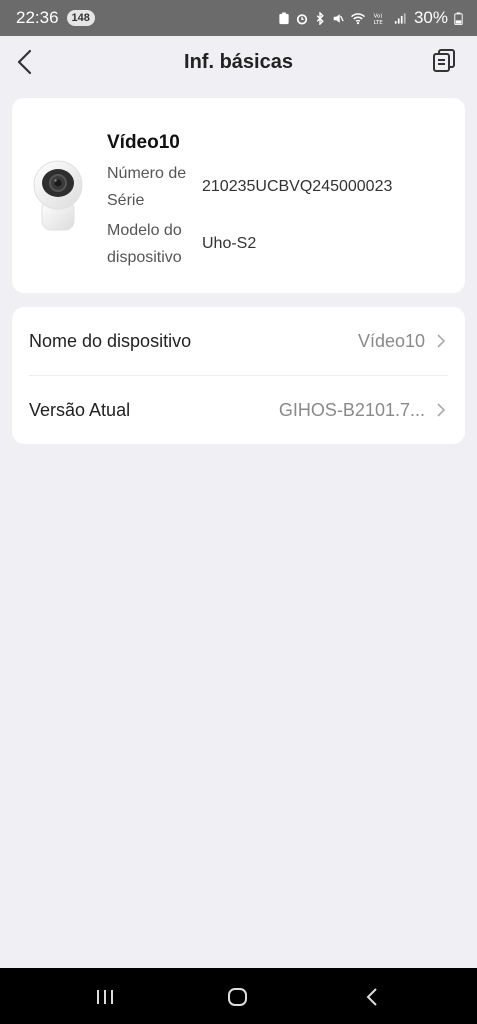 The height and width of the screenshot is (1024, 477). What do you see at coordinates (110, 340) in the screenshot?
I see `device-name-row-label: Nome do dispositivo` at bounding box center [110, 340].